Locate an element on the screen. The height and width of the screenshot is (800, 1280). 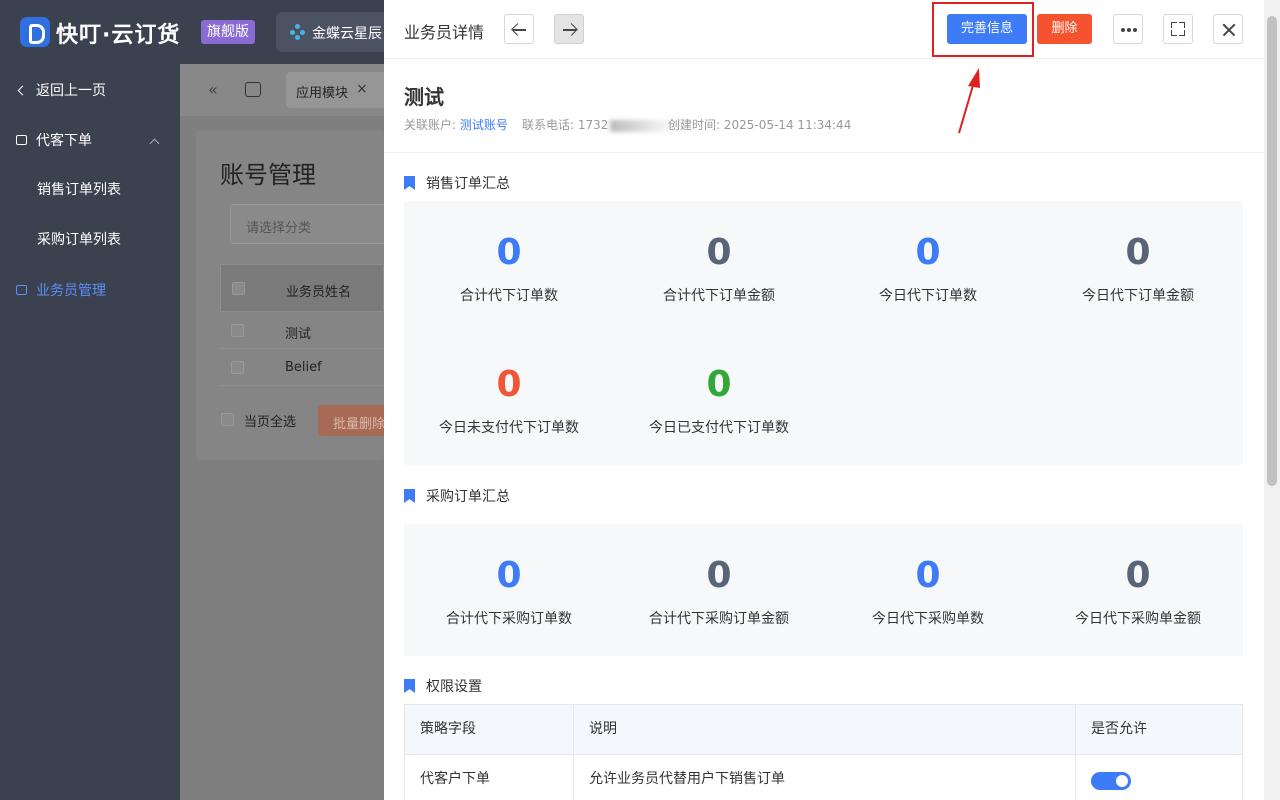
permission-field: 代客户下单 is located at coordinates (455, 779).